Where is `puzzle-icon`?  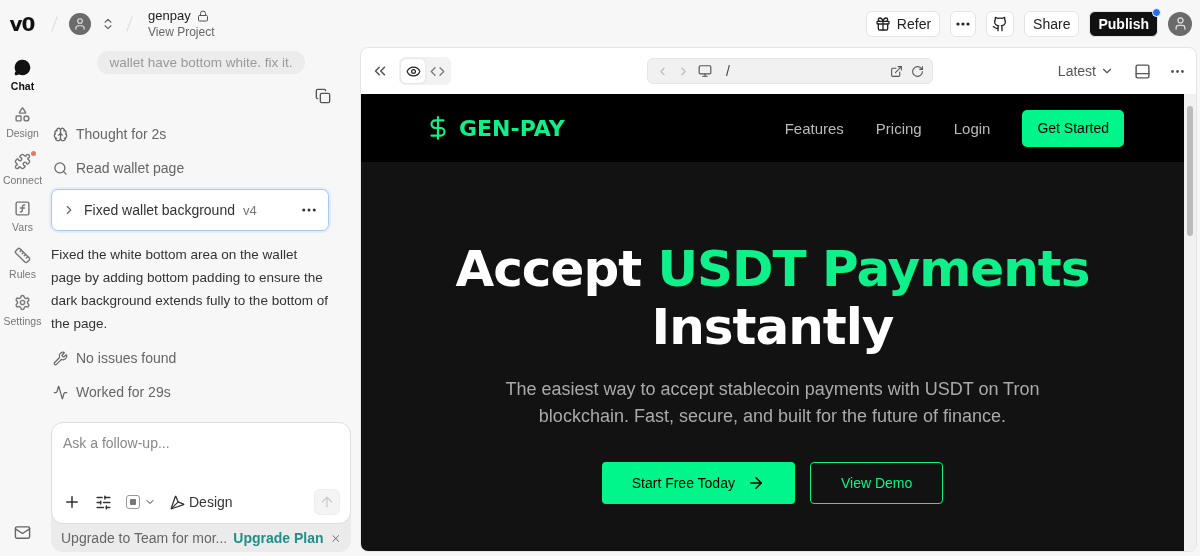 puzzle-icon is located at coordinates (22, 161).